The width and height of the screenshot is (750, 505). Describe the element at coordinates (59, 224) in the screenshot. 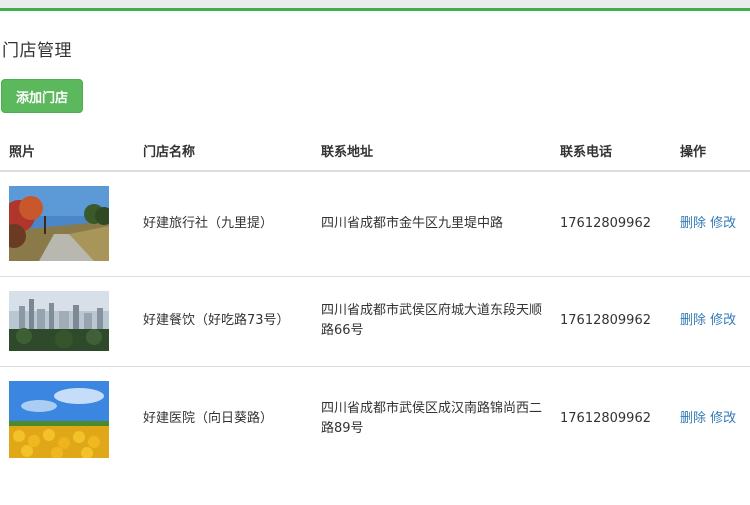

I see `store-photo-autumn-road` at that location.